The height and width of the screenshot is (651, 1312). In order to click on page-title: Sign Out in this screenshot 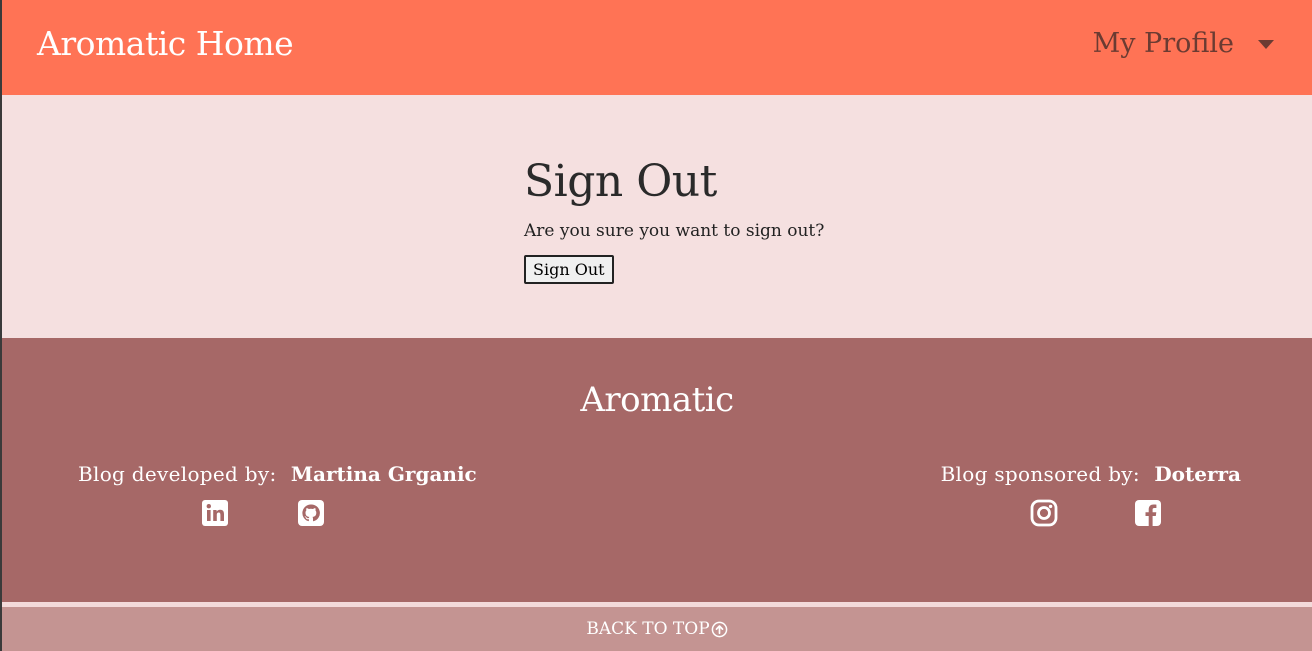, I will do `click(620, 181)`.